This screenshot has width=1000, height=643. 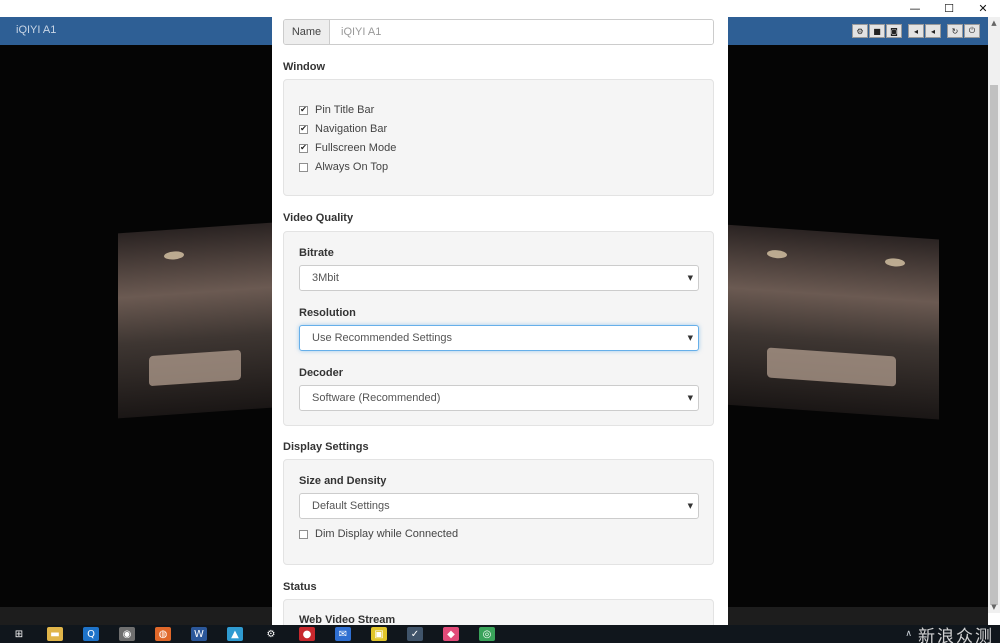 I want to click on option-label: Dim Display while Connected, so click(x=387, y=534).